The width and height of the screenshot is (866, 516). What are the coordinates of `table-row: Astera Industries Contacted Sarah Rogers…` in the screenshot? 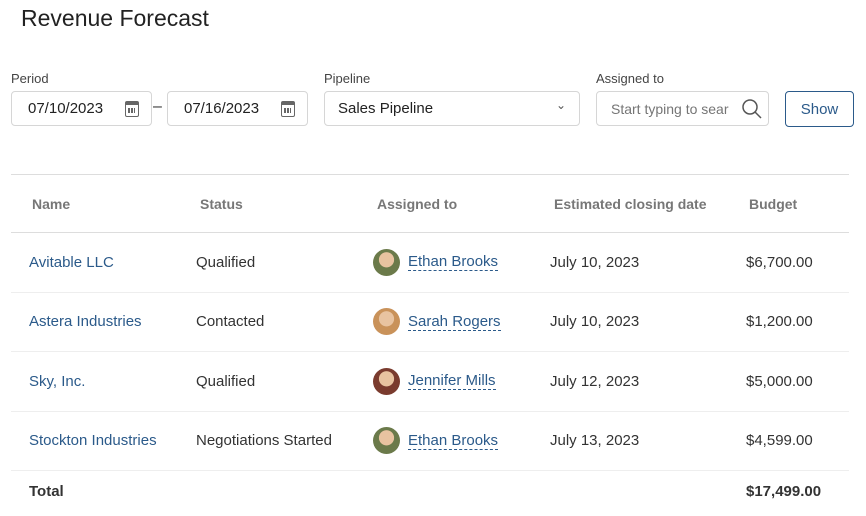 It's located at (430, 322).